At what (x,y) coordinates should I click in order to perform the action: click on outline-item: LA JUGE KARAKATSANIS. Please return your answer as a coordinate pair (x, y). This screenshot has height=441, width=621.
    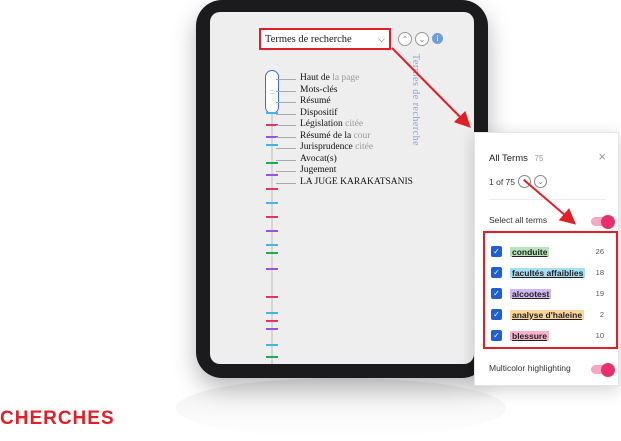
    Looking at the image, I should click on (344, 182).